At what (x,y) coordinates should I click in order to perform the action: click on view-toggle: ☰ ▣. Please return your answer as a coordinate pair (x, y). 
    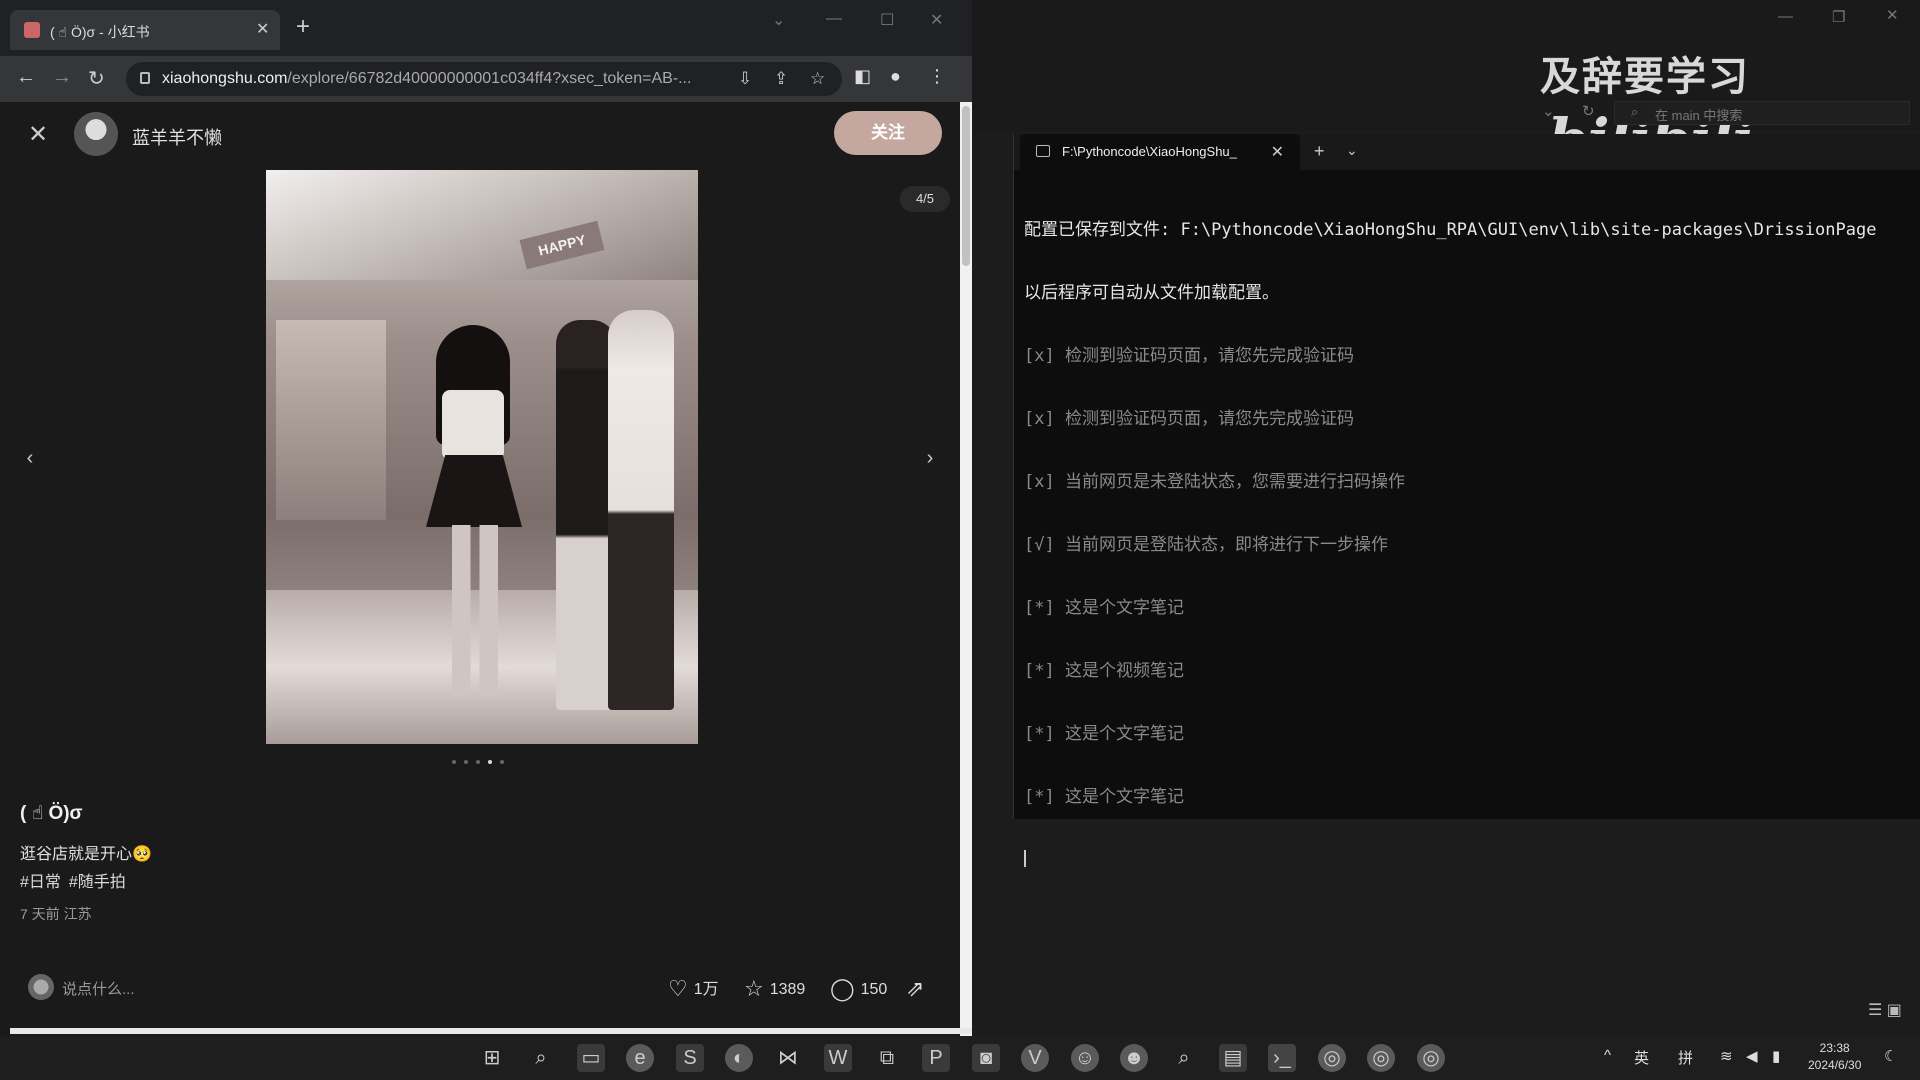
    Looking at the image, I should click on (1885, 1010).